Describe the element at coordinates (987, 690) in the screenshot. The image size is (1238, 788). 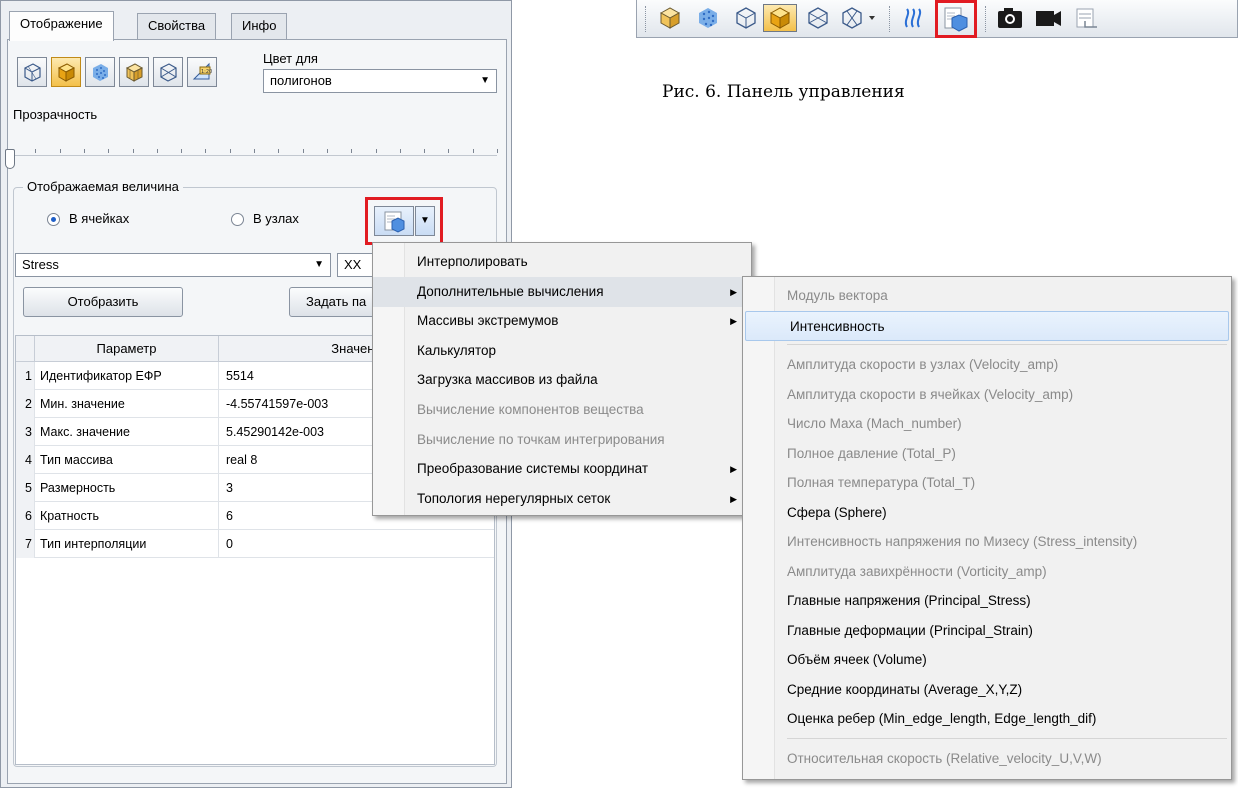
I see `menu-item: Средние координаты (Average_X,Y,Z)` at that location.